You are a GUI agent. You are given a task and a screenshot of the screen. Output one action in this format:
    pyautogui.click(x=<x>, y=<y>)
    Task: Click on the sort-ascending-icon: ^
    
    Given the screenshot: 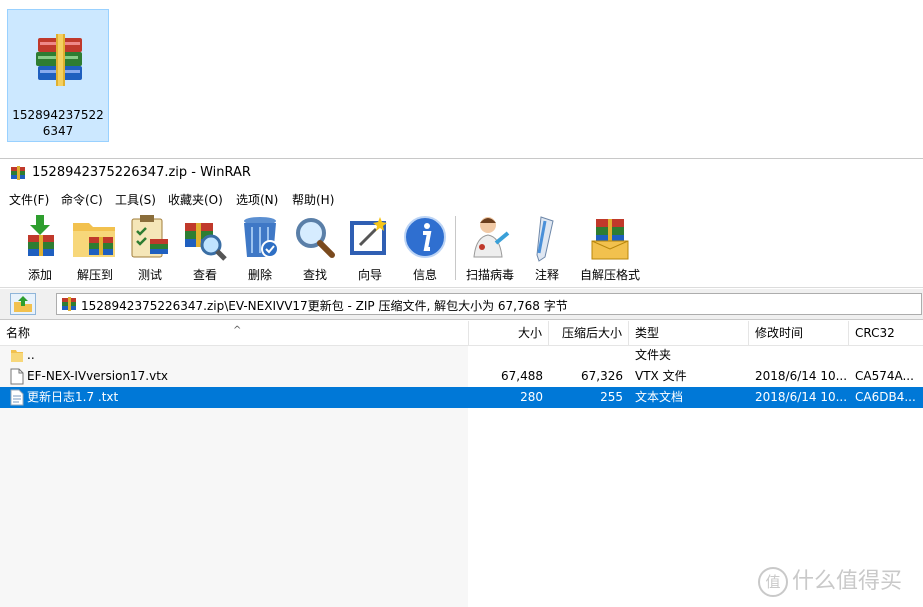 What is the action you would take?
    pyautogui.click(x=237, y=330)
    